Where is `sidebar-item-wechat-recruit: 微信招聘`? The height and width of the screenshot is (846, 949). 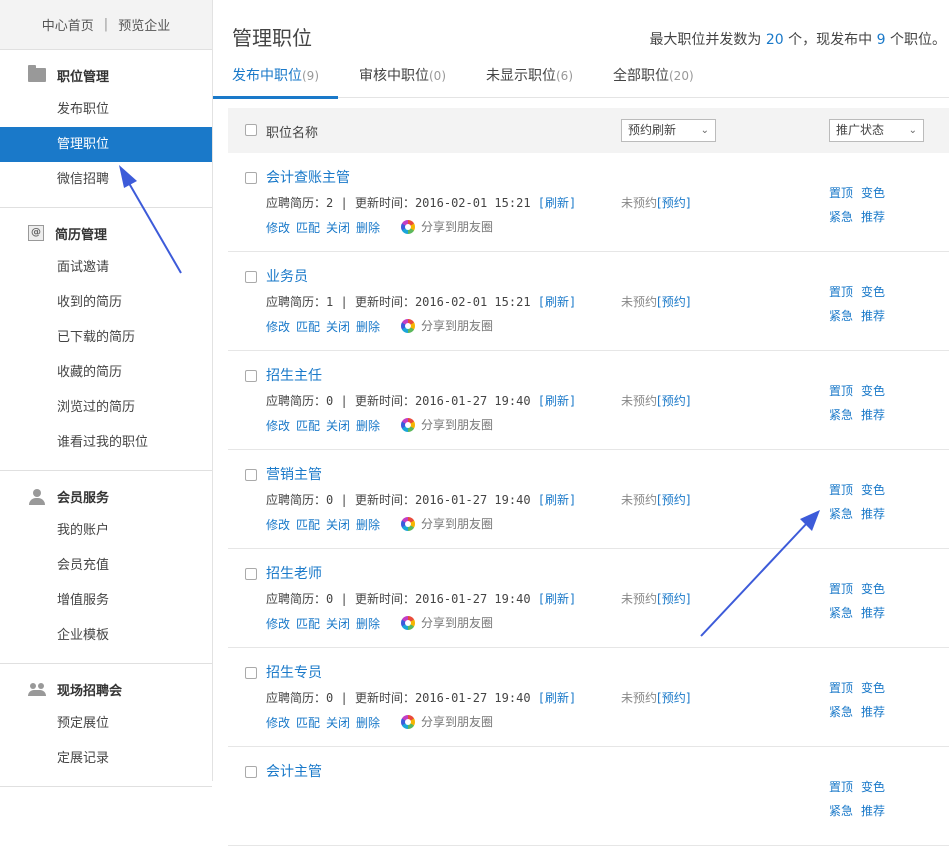 sidebar-item-wechat-recruit: 微信招聘 is located at coordinates (106, 179).